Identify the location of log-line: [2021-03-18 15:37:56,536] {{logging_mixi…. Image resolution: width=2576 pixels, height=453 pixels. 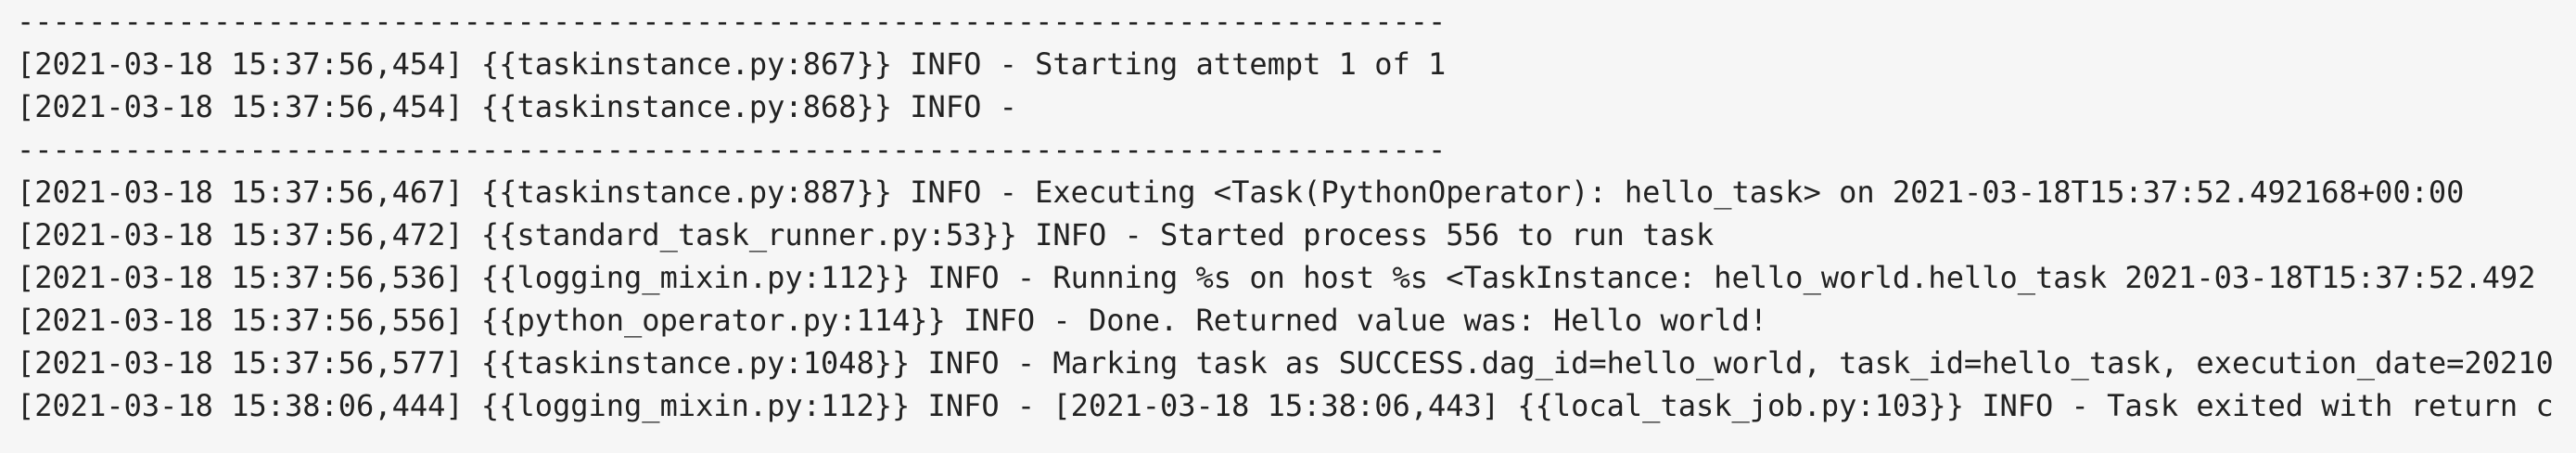
(1277, 277).